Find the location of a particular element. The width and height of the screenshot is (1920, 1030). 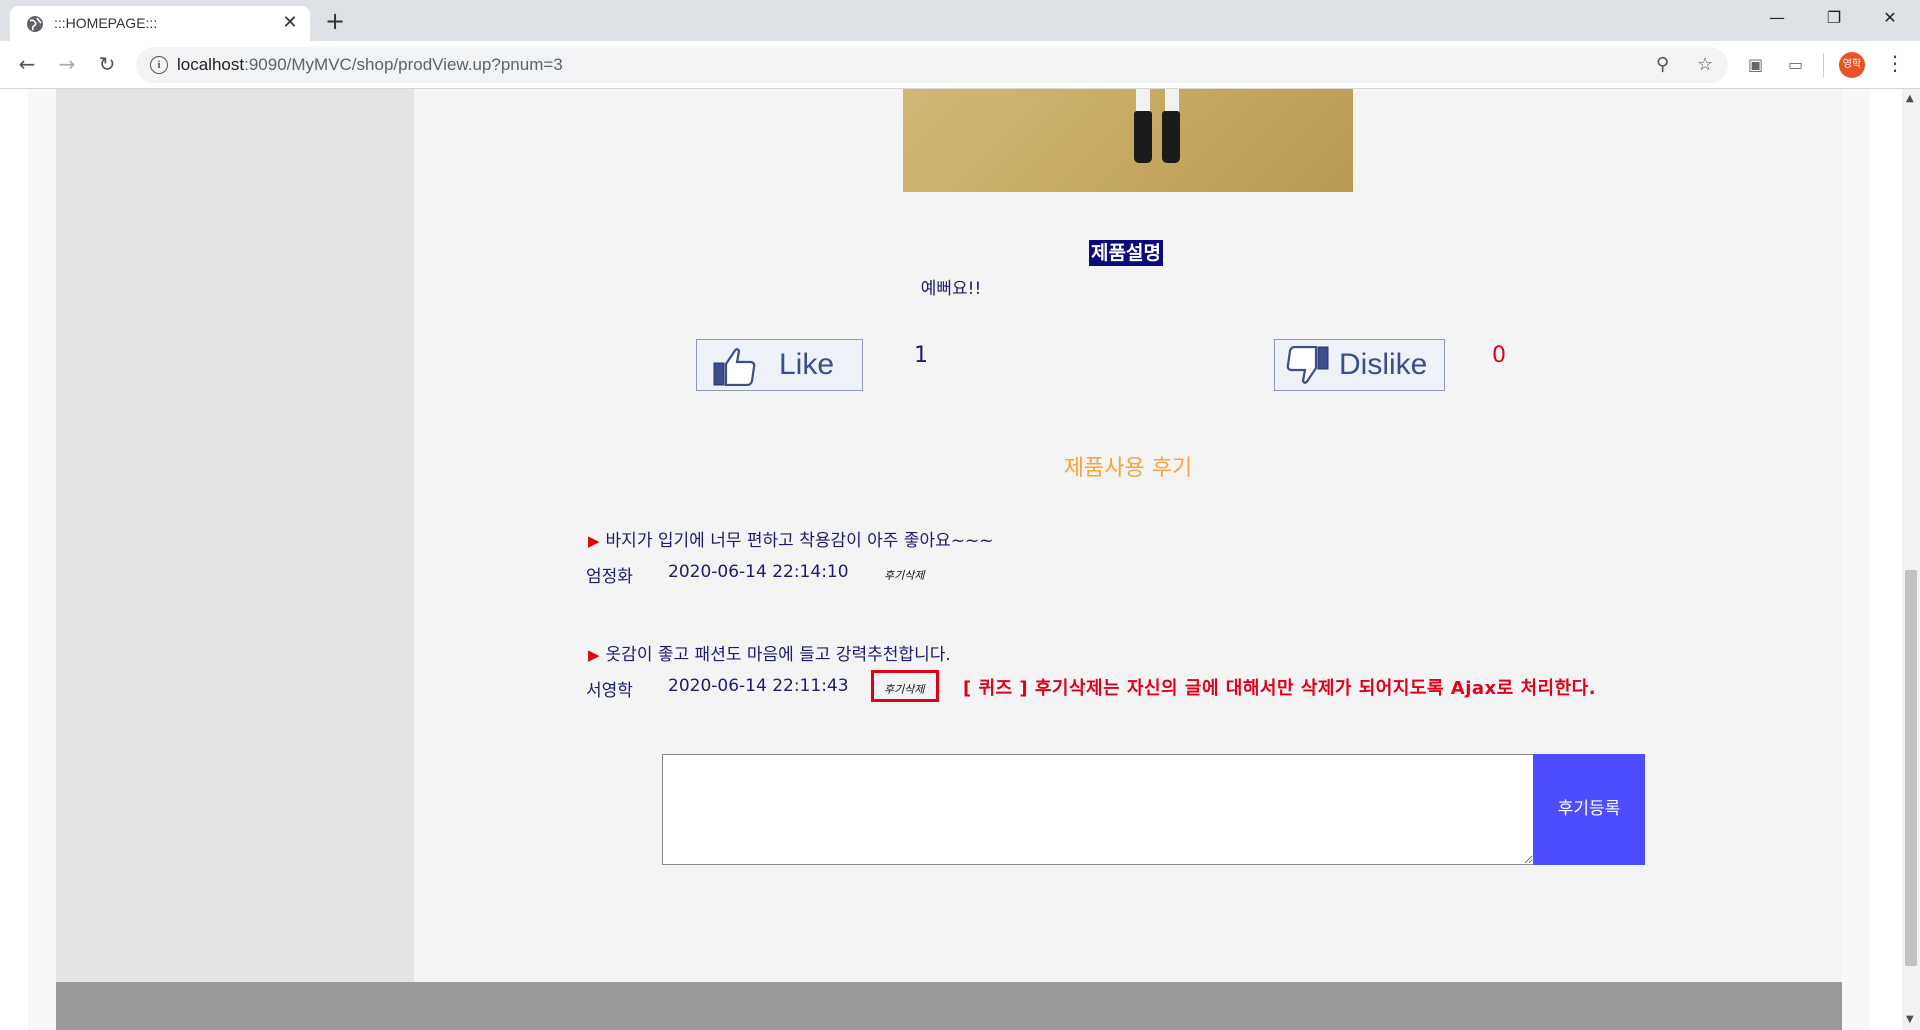

forward-arrow-icon: → is located at coordinates (67, 64).